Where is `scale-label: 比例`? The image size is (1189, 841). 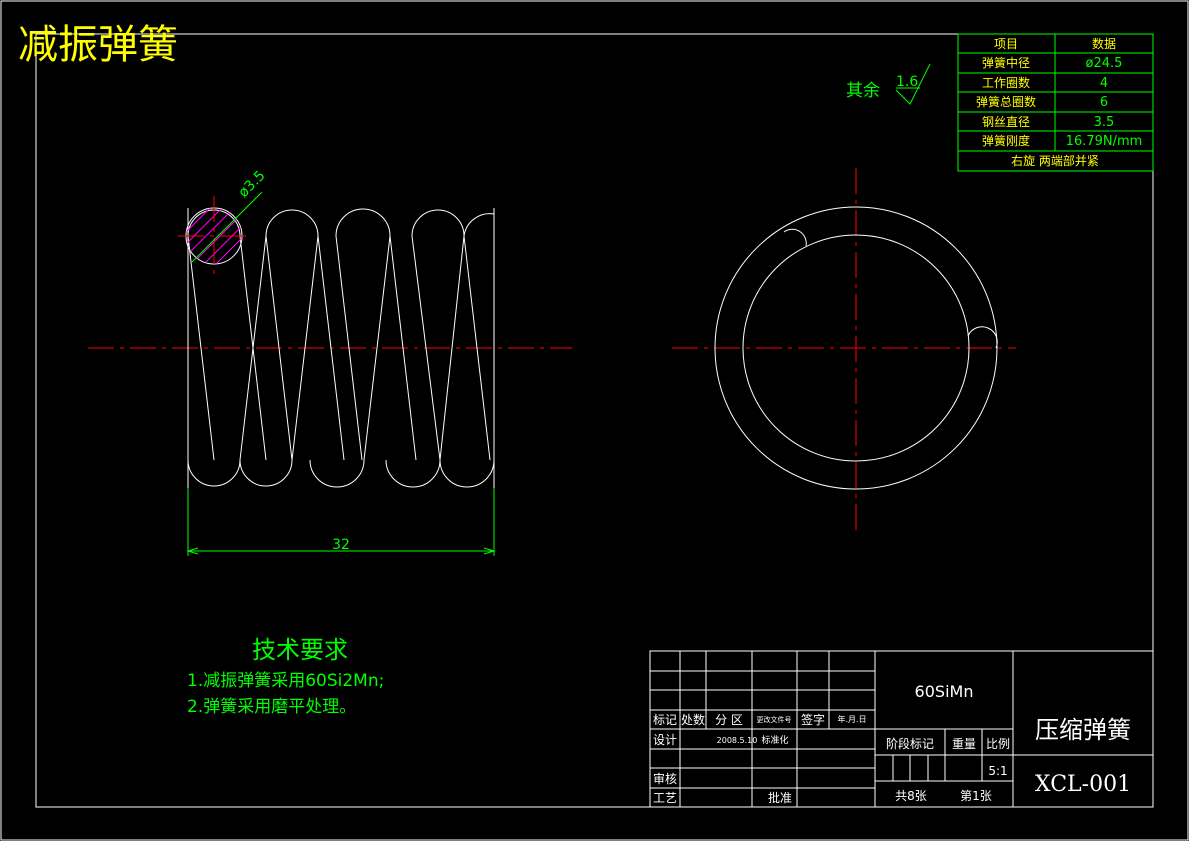 scale-label: 比例 is located at coordinates (998, 744).